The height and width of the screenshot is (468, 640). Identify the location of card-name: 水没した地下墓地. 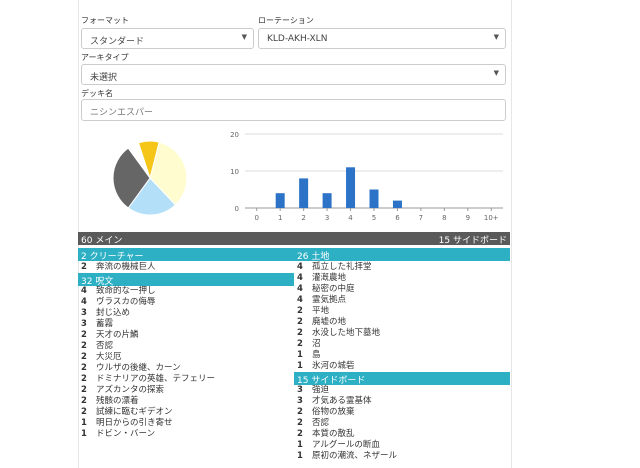
(346, 332).